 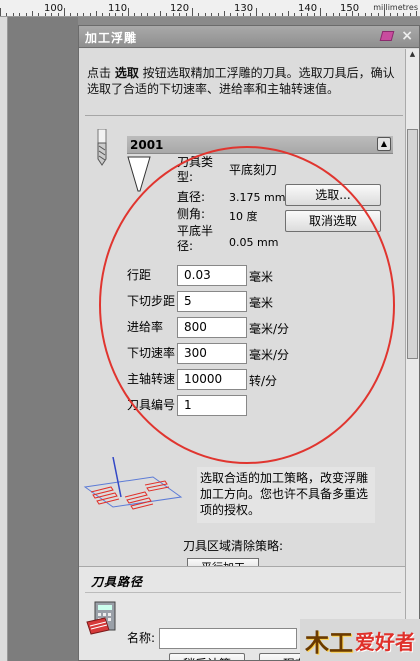 I want to click on scrollbar-thumb, so click(x=412, y=244).